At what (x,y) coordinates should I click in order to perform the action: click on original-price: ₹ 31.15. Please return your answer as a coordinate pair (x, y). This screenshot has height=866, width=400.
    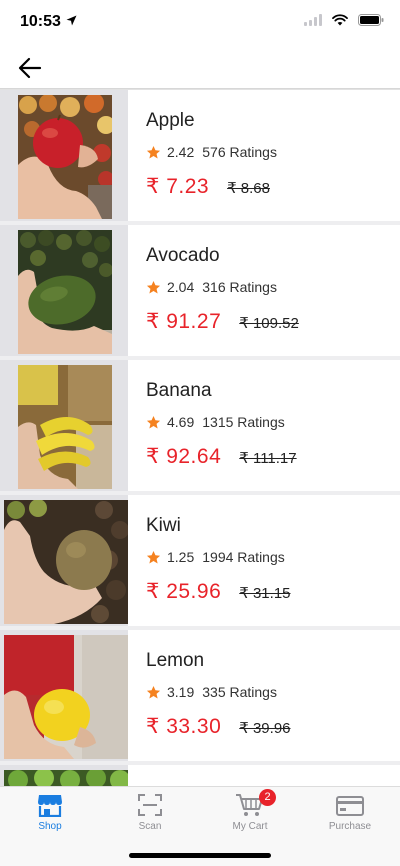
    Looking at the image, I should click on (265, 593).